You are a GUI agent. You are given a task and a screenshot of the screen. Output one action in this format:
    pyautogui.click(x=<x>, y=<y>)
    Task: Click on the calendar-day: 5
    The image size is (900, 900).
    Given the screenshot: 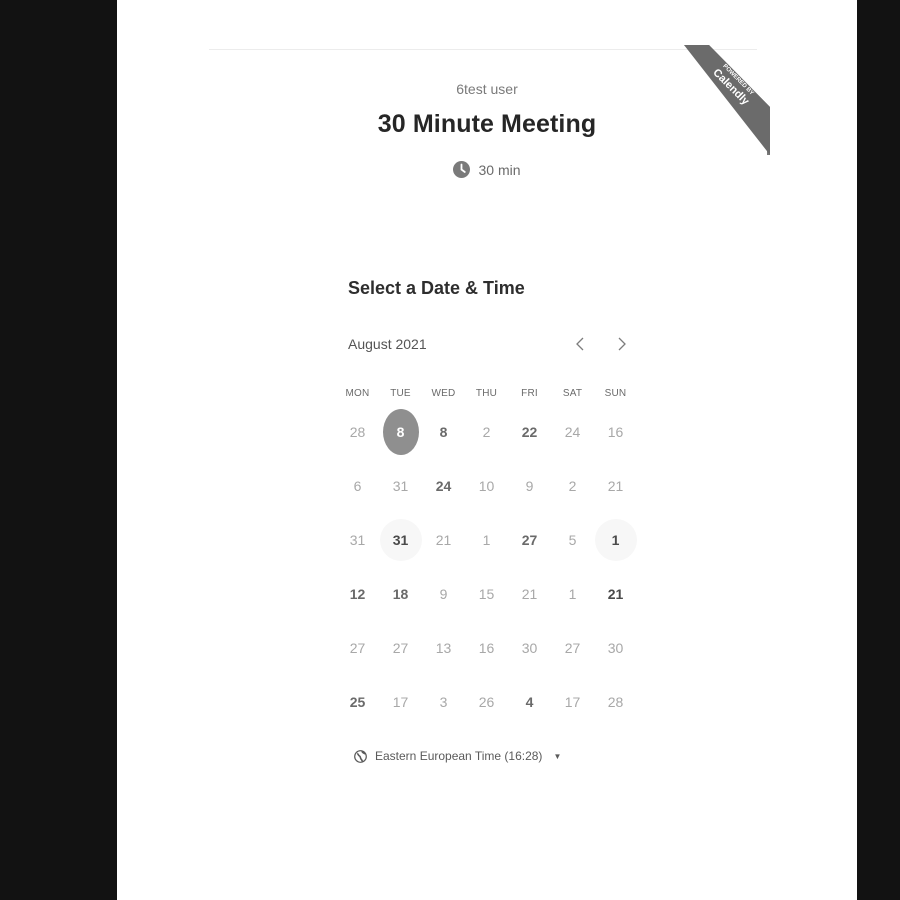 What is the action you would take?
    pyautogui.click(x=572, y=540)
    